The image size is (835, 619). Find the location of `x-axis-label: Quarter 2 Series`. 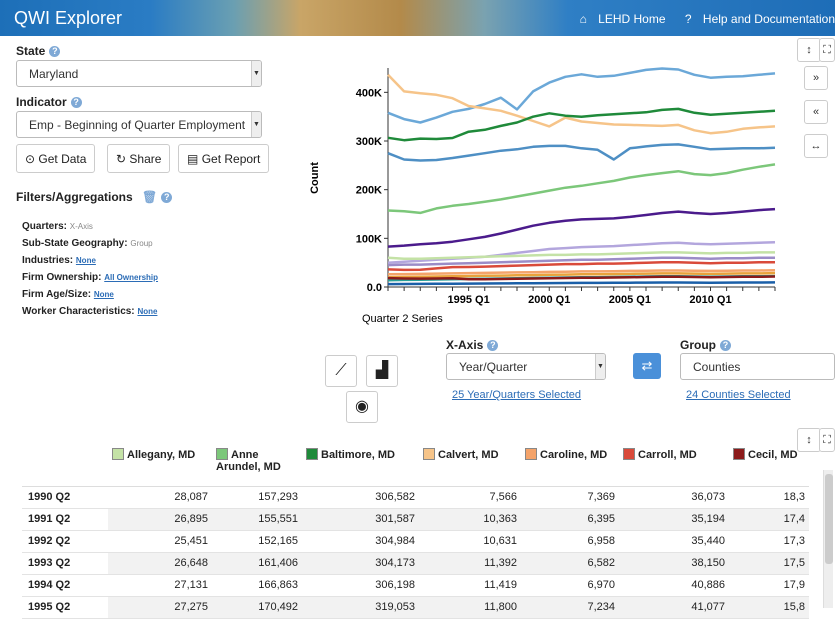

x-axis-label: Quarter 2 Series is located at coordinates (402, 319).